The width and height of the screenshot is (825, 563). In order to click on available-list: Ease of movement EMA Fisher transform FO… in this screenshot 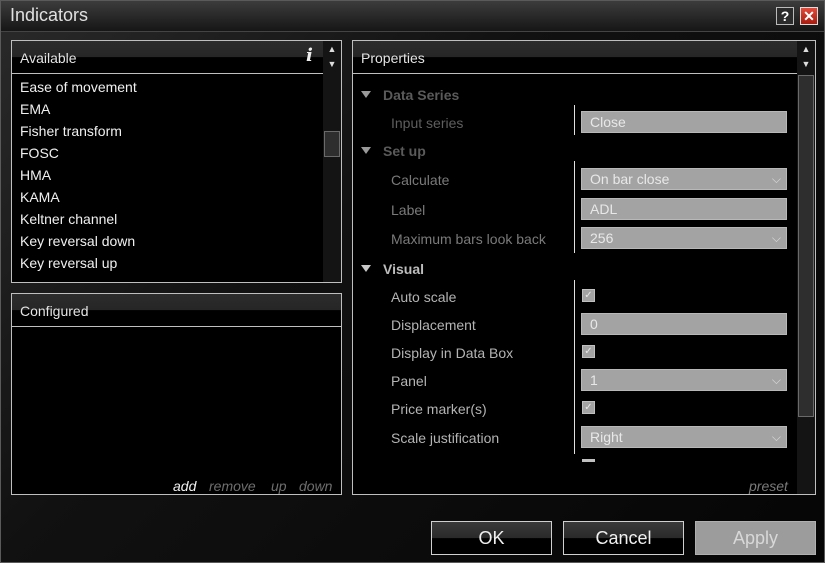, I will do `click(167, 177)`.